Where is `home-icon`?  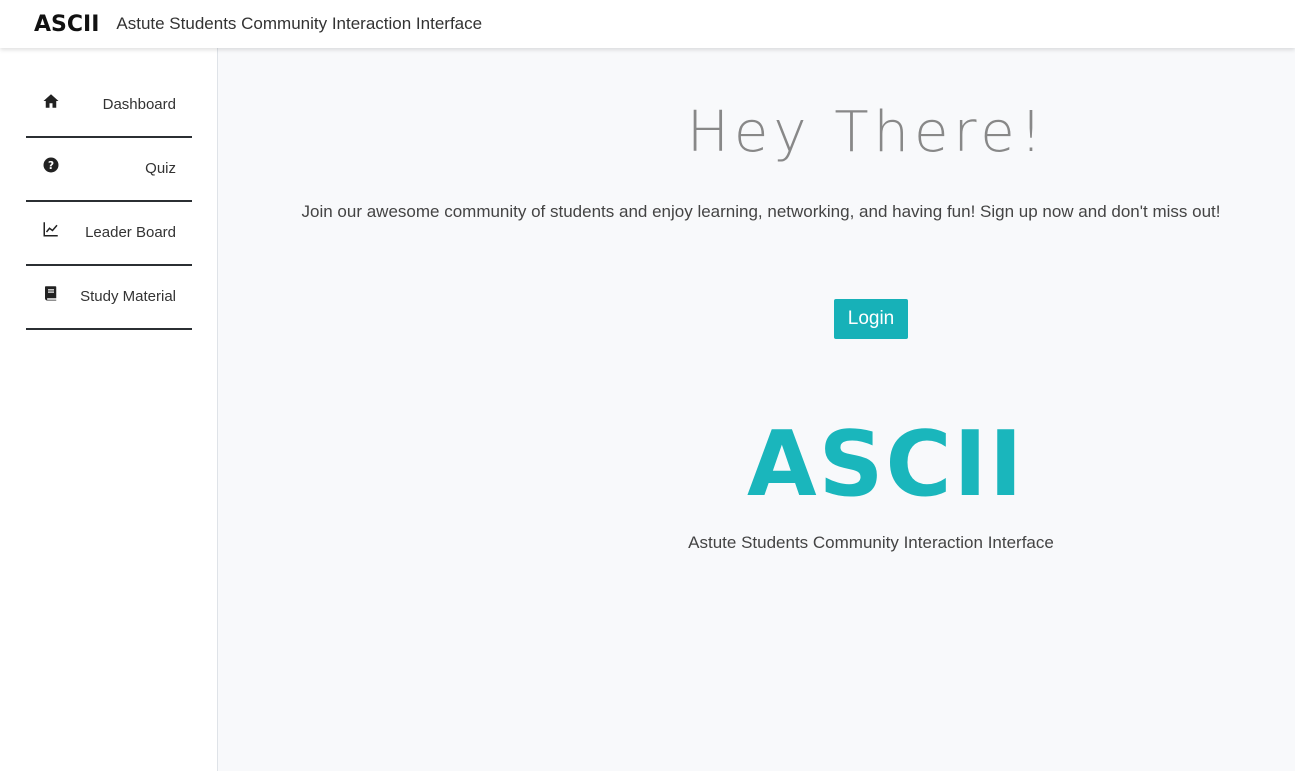
home-icon is located at coordinates (51, 101).